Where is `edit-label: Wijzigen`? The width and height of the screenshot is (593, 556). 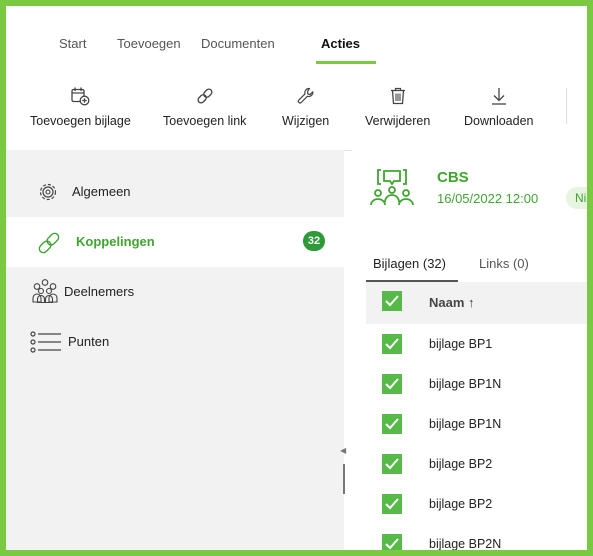 edit-label: Wijzigen is located at coordinates (306, 121).